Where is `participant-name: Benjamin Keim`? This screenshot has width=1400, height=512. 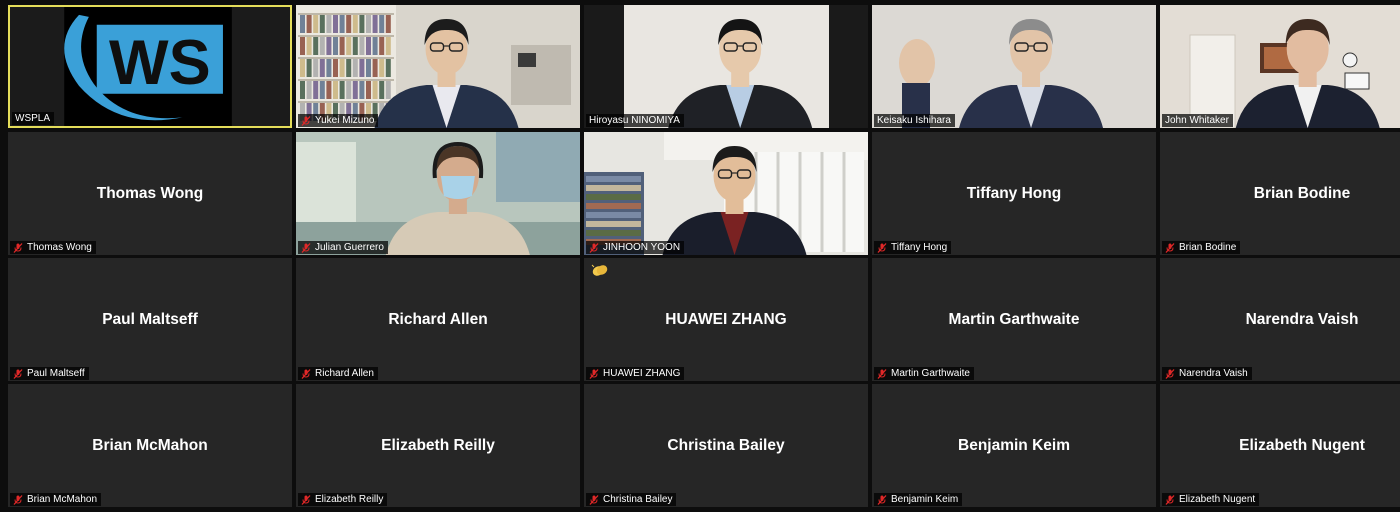
participant-name: Benjamin Keim is located at coordinates (925, 499).